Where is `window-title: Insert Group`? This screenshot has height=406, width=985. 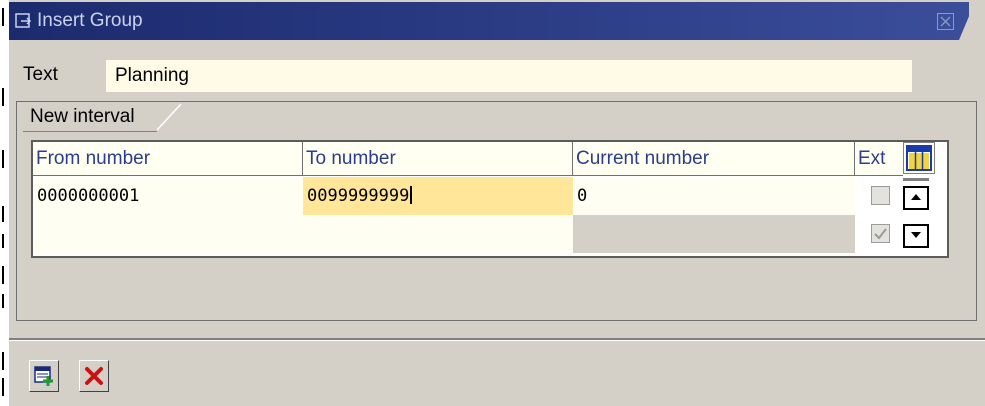 window-title: Insert Group is located at coordinates (90, 20).